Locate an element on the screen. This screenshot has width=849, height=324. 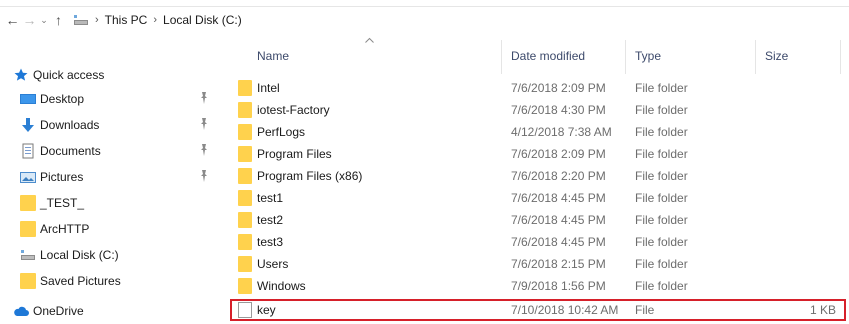
file-date: 7/6/2018 4:45 PM is located at coordinates (558, 220).